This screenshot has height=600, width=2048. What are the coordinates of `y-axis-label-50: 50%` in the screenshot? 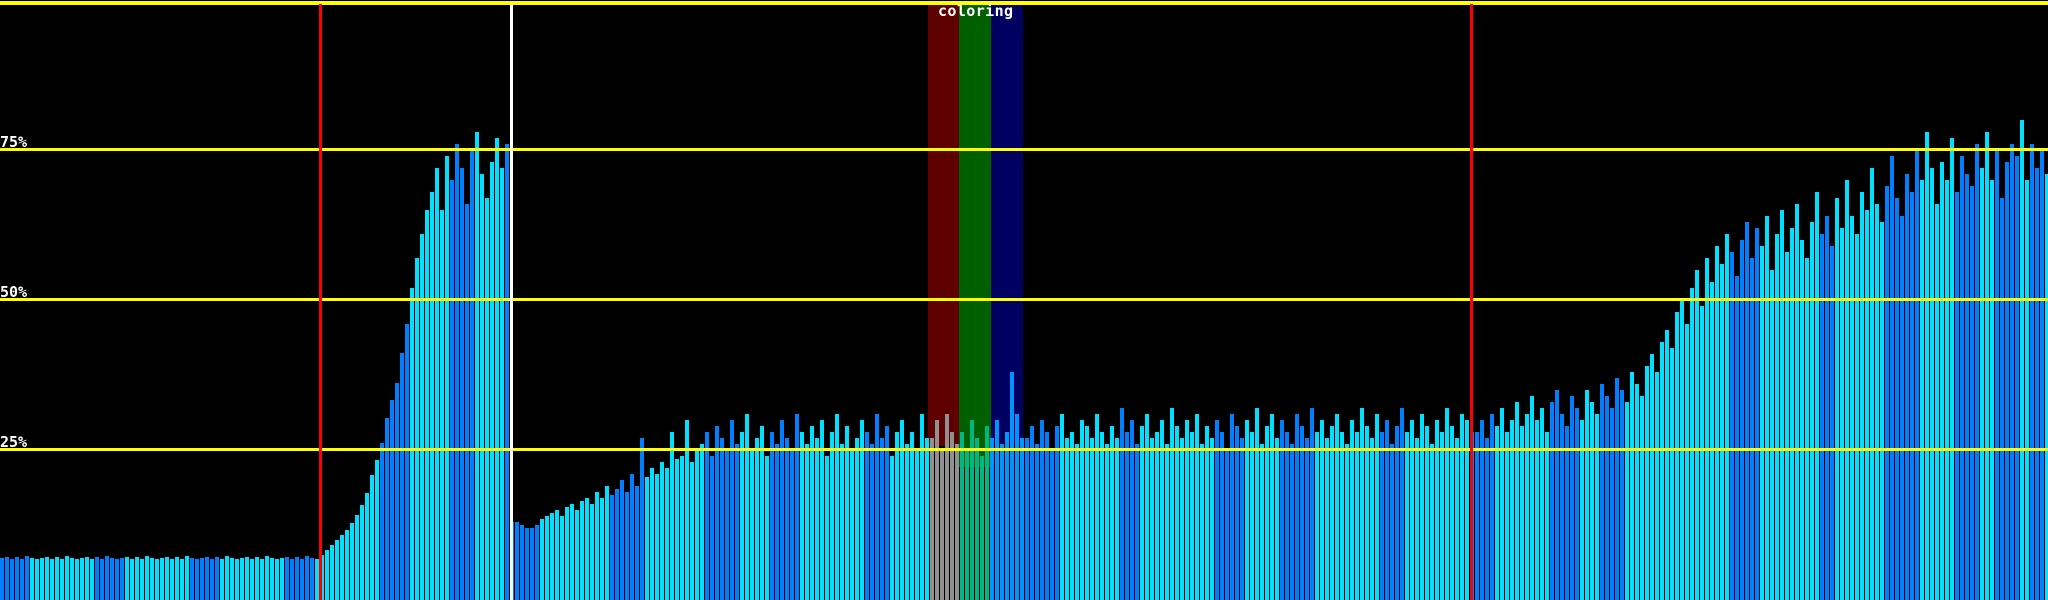 It's located at (14, 292).